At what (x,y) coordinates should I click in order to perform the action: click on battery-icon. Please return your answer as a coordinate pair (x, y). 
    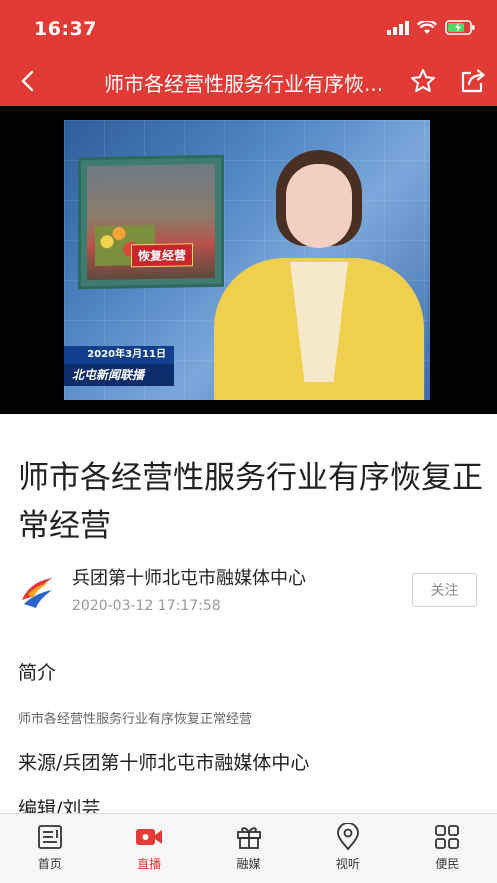
    Looking at the image, I should click on (460, 27).